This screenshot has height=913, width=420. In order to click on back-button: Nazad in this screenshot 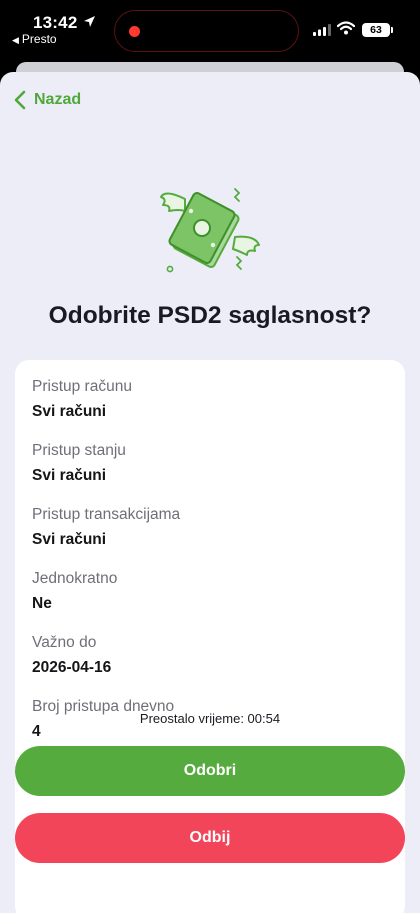, I will do `click(47, 100)`.